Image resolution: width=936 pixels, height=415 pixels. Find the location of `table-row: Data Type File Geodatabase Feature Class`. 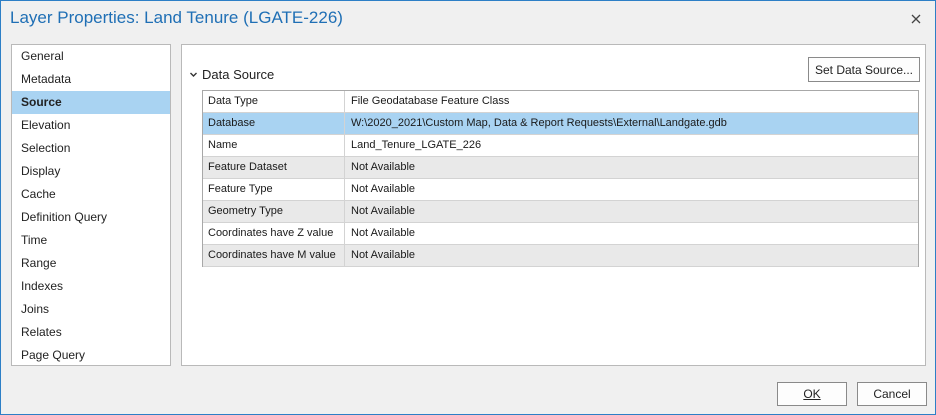

table-row: Data Type File Geodatabase Feature Class is located at coordinates (560, 102).